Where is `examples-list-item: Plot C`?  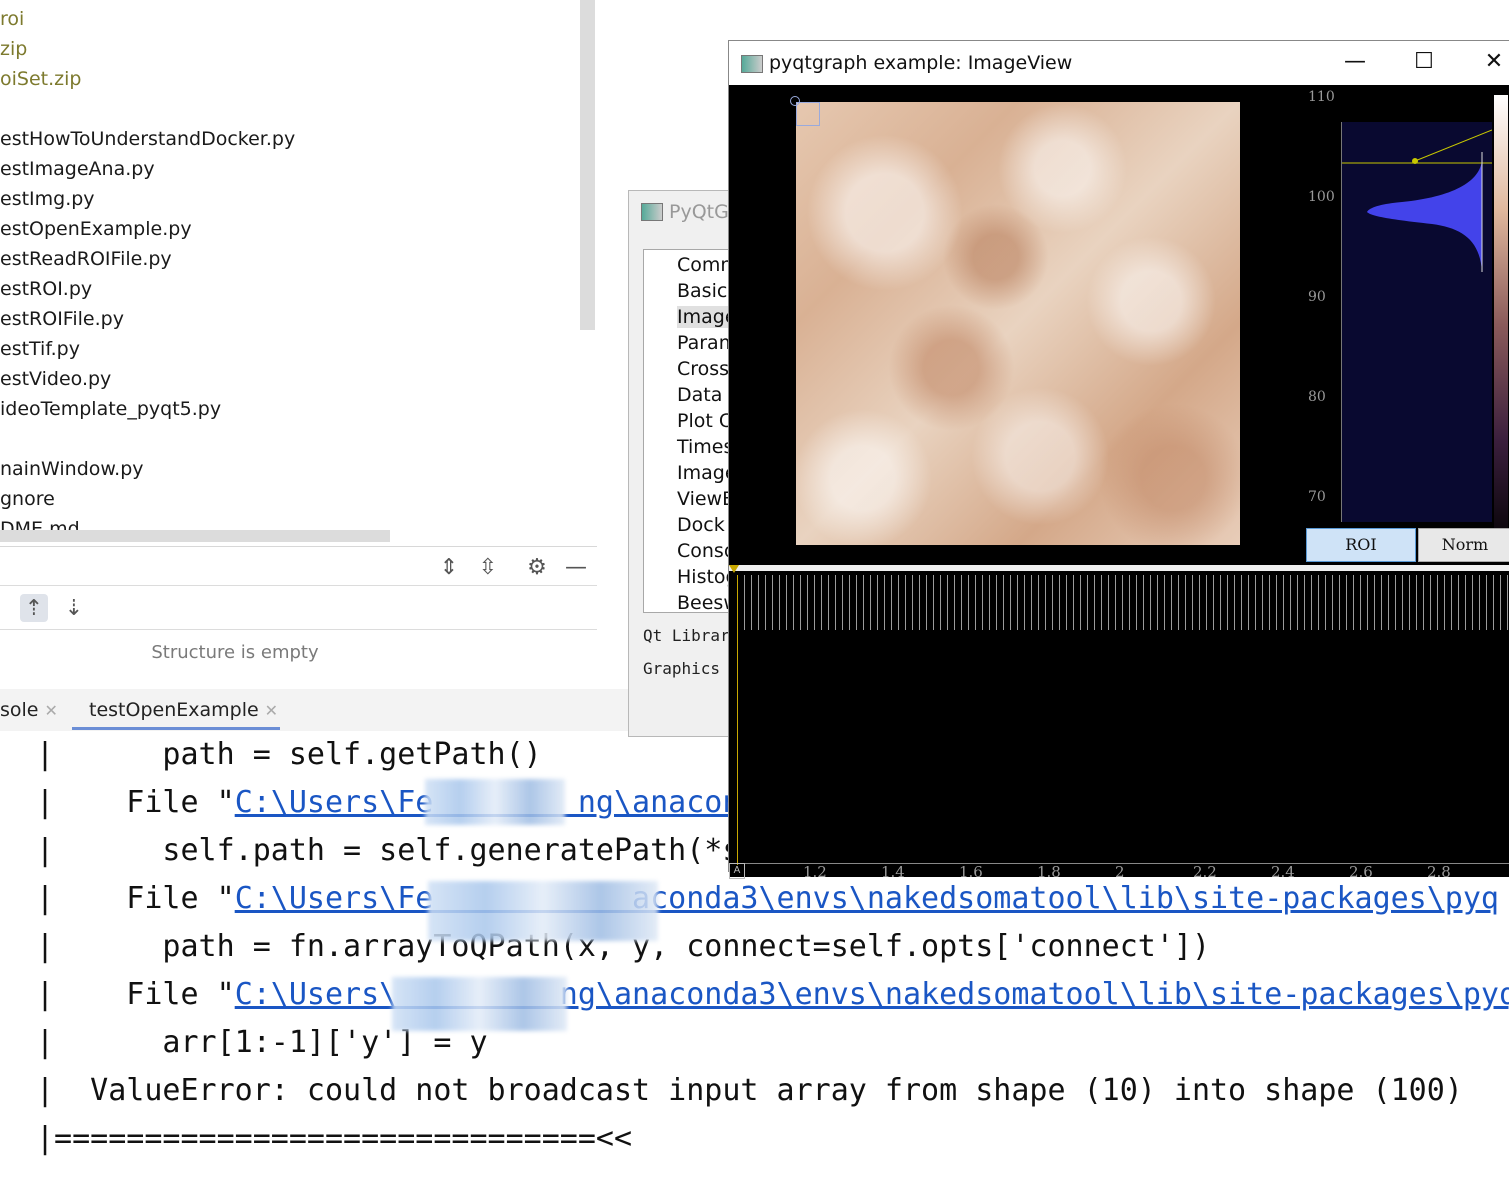 examples-list-item: Plot C is located at coordinates (704, 421).